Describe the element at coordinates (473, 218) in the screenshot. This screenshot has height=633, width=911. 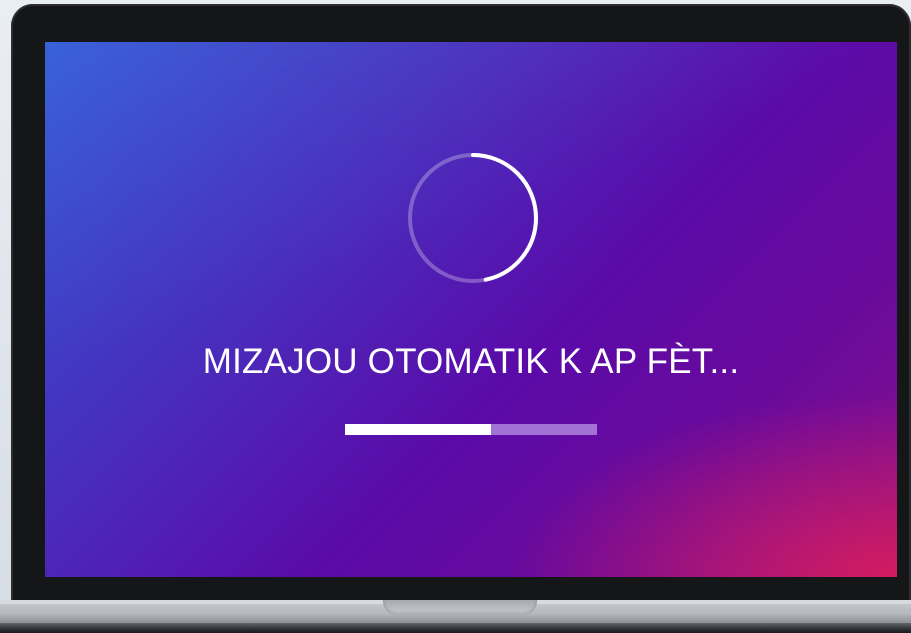
I see `loading-spinner-icon` at that location.